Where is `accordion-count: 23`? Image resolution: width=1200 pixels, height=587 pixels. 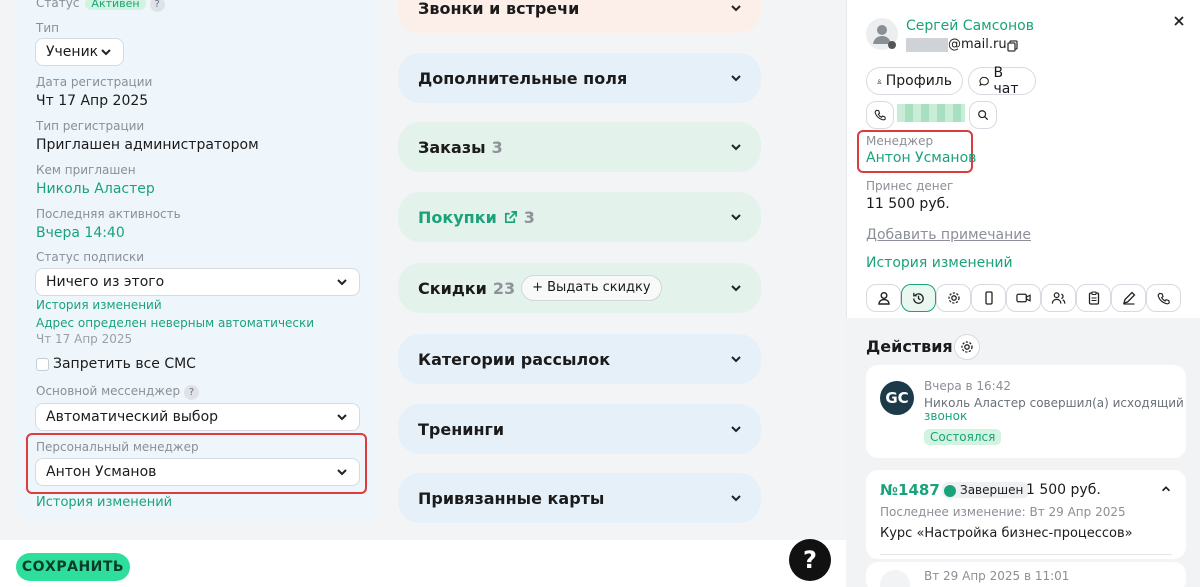
accordion-count: 23 is located at coordinates (504, 288).